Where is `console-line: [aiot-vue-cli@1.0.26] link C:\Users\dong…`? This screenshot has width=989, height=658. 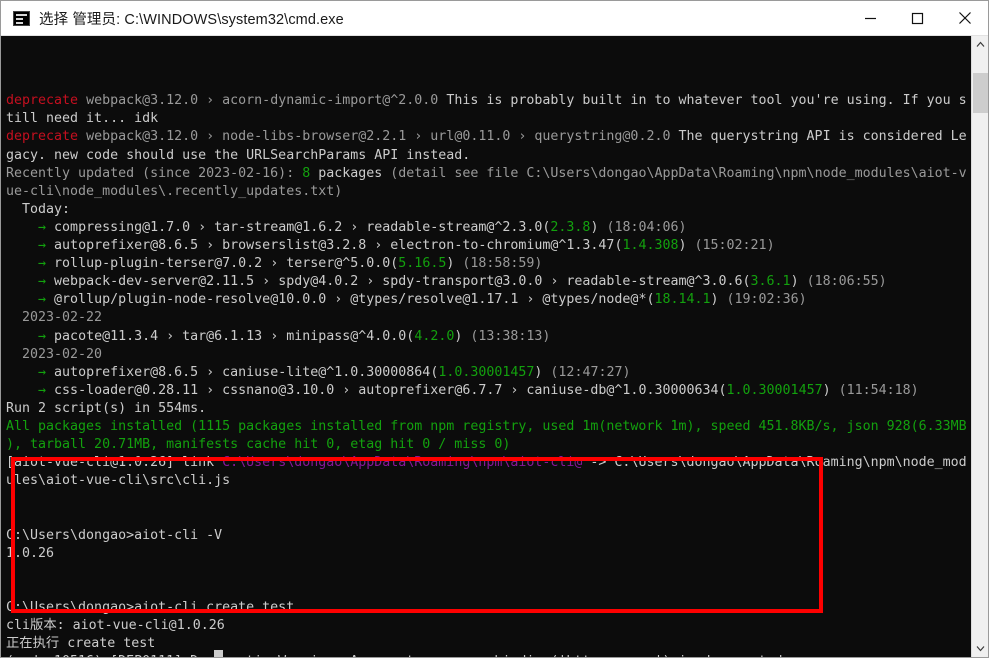
console-line: [aiot-vue-cli@1.0.26] link C:\Users\dong… is located at coordinates (488, 463).